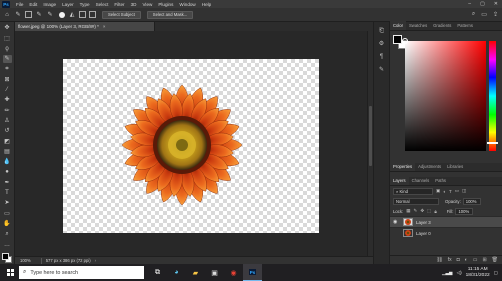 The image size is (502, 281). Describe the element at coordinates (440, 180) in the screenshot. I see `tab-paths: Paths` at that location.